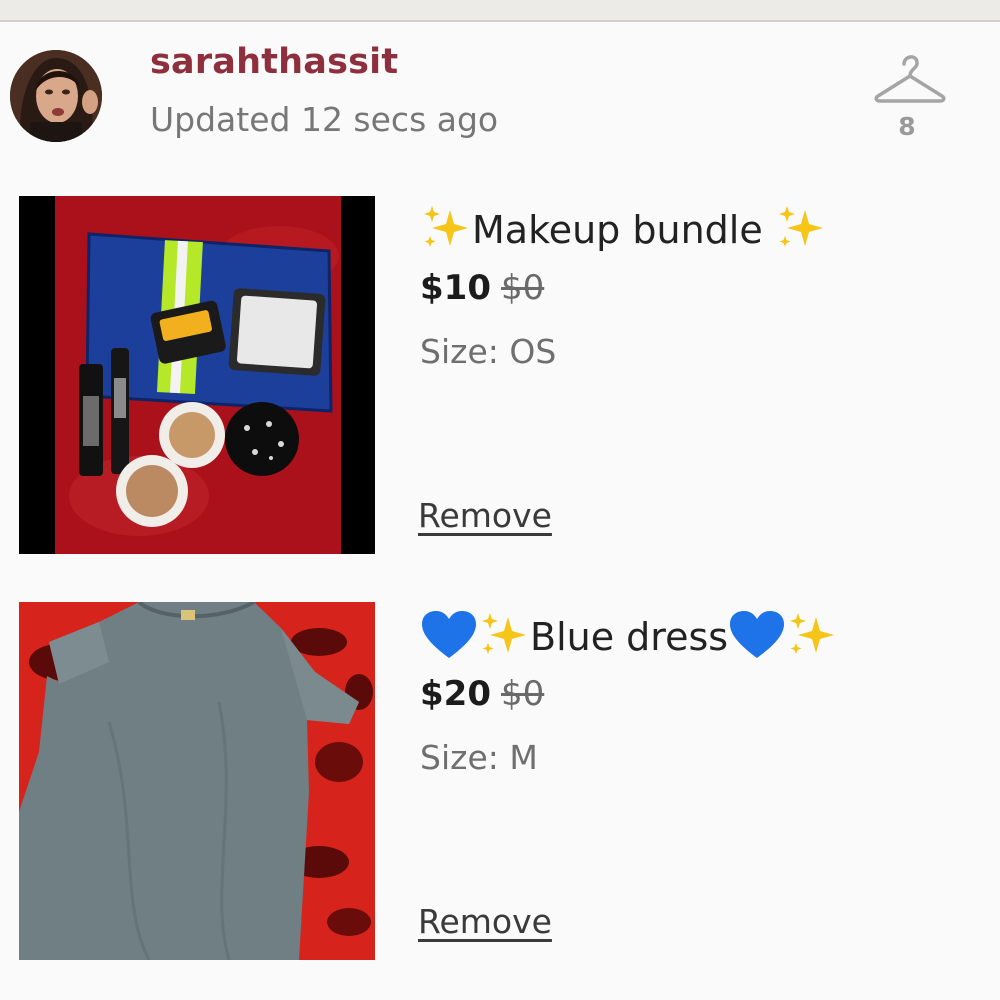 The height and width of the screenshot is (1000, 1000). What do you see at coordinates (455, 694) in the screenshot?
I see `item-price: $20` at bounding box center [455, 694].